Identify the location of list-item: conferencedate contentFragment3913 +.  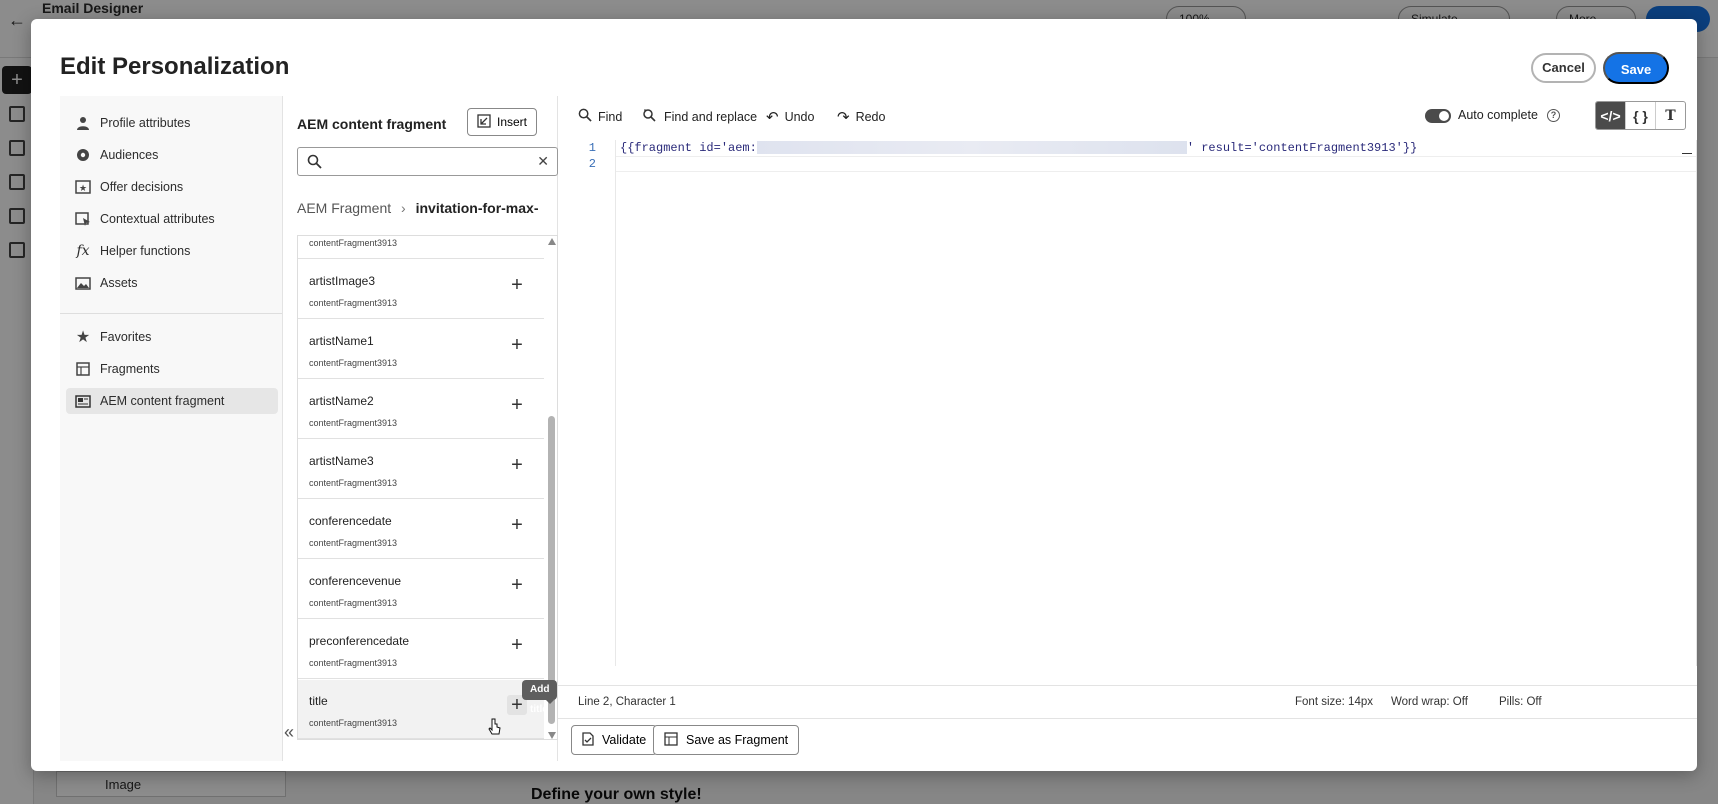
(421, 529).